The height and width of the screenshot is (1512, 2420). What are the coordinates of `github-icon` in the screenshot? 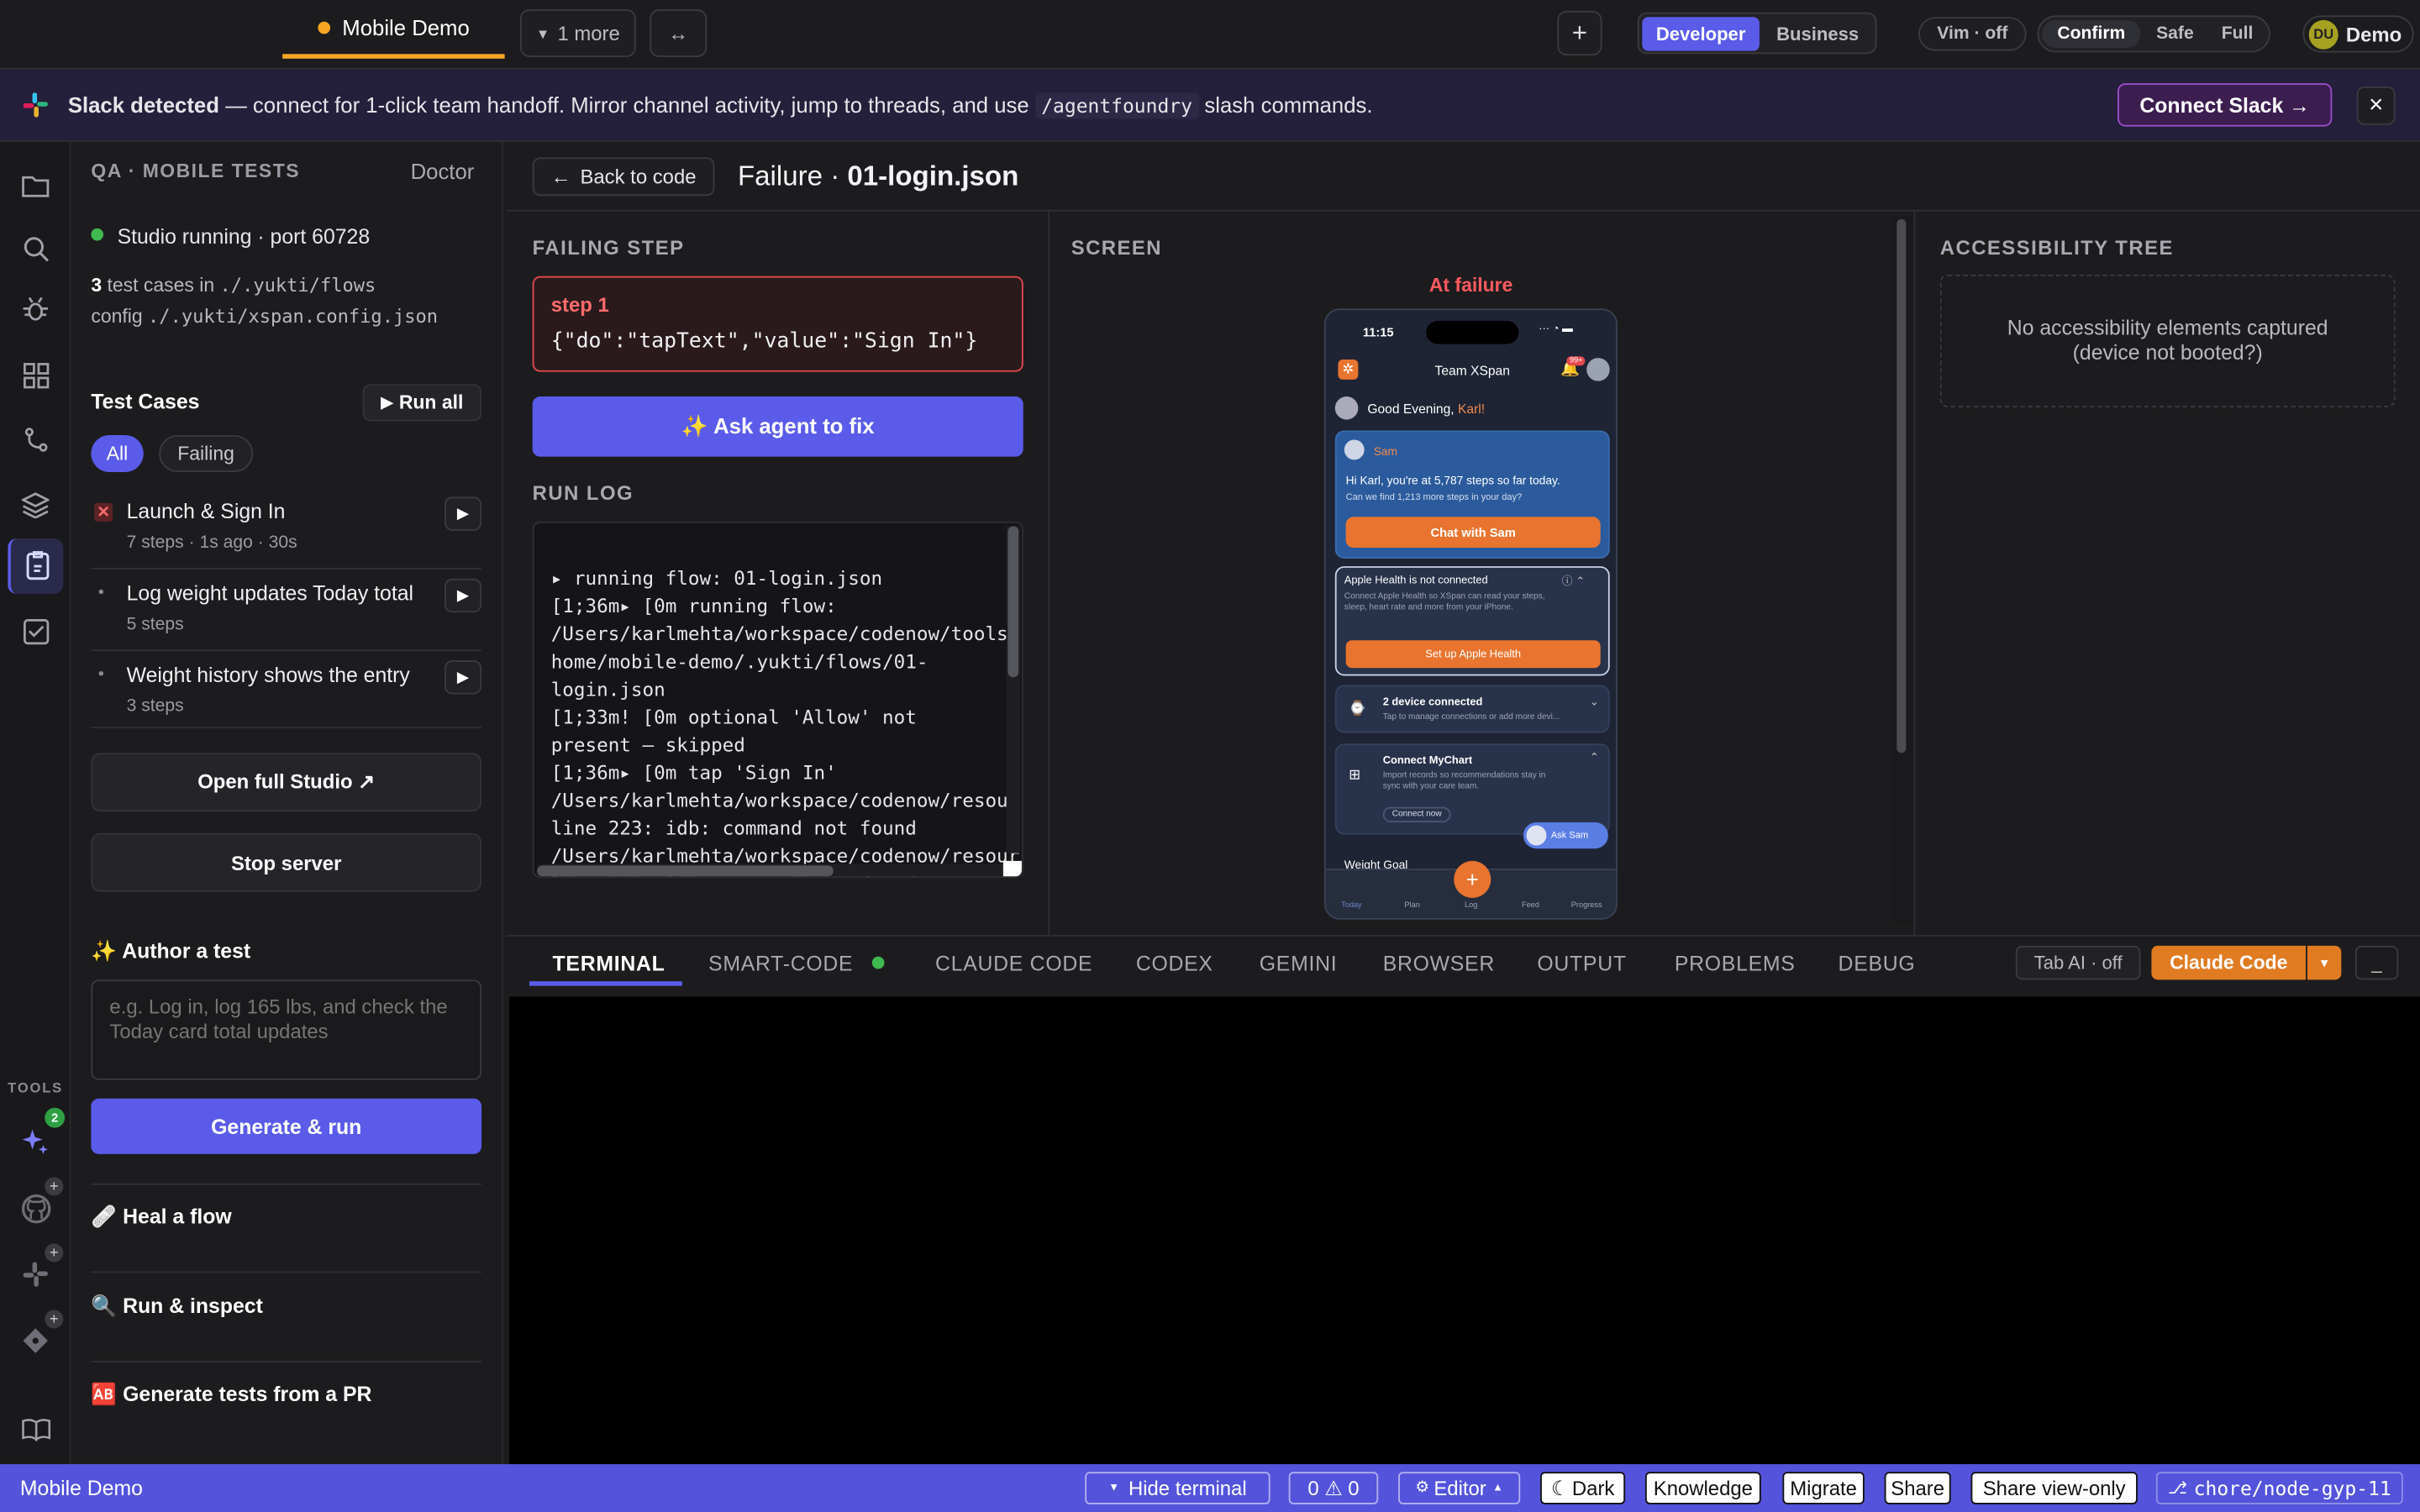 It's located at (35, 1208).